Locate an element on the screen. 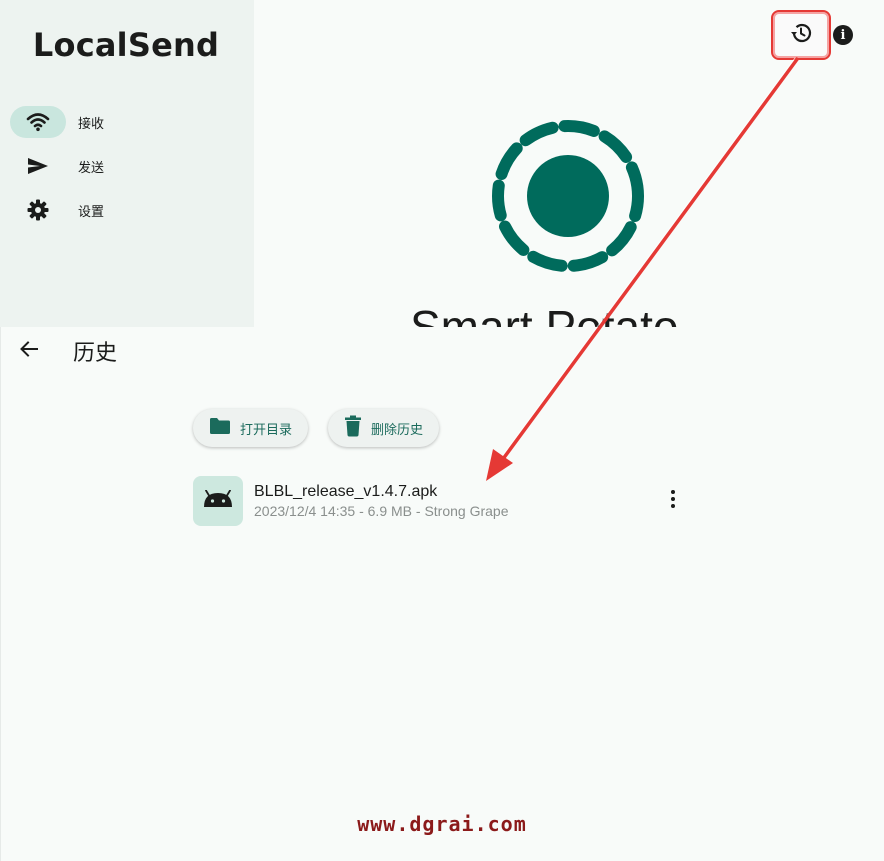 Image resolution: width=884 pixels, height=861 pixels. history-icon is located at coordinates (801, 35).